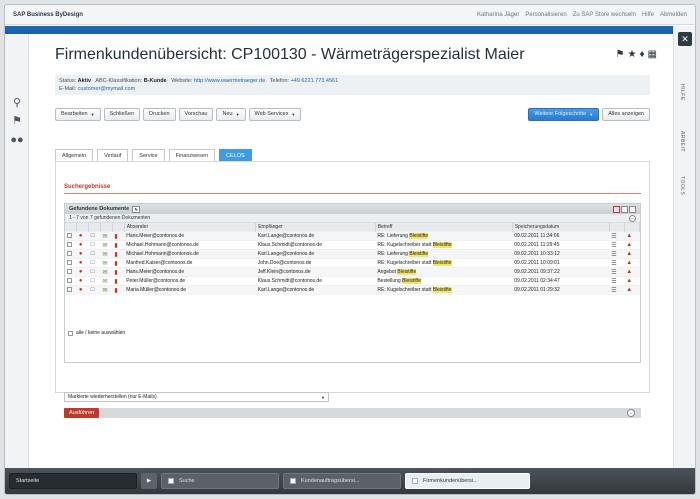 The height and width of the screenshot is (499, 700). I want to click on taskbar-item-search: Suche, so click(220, 481).